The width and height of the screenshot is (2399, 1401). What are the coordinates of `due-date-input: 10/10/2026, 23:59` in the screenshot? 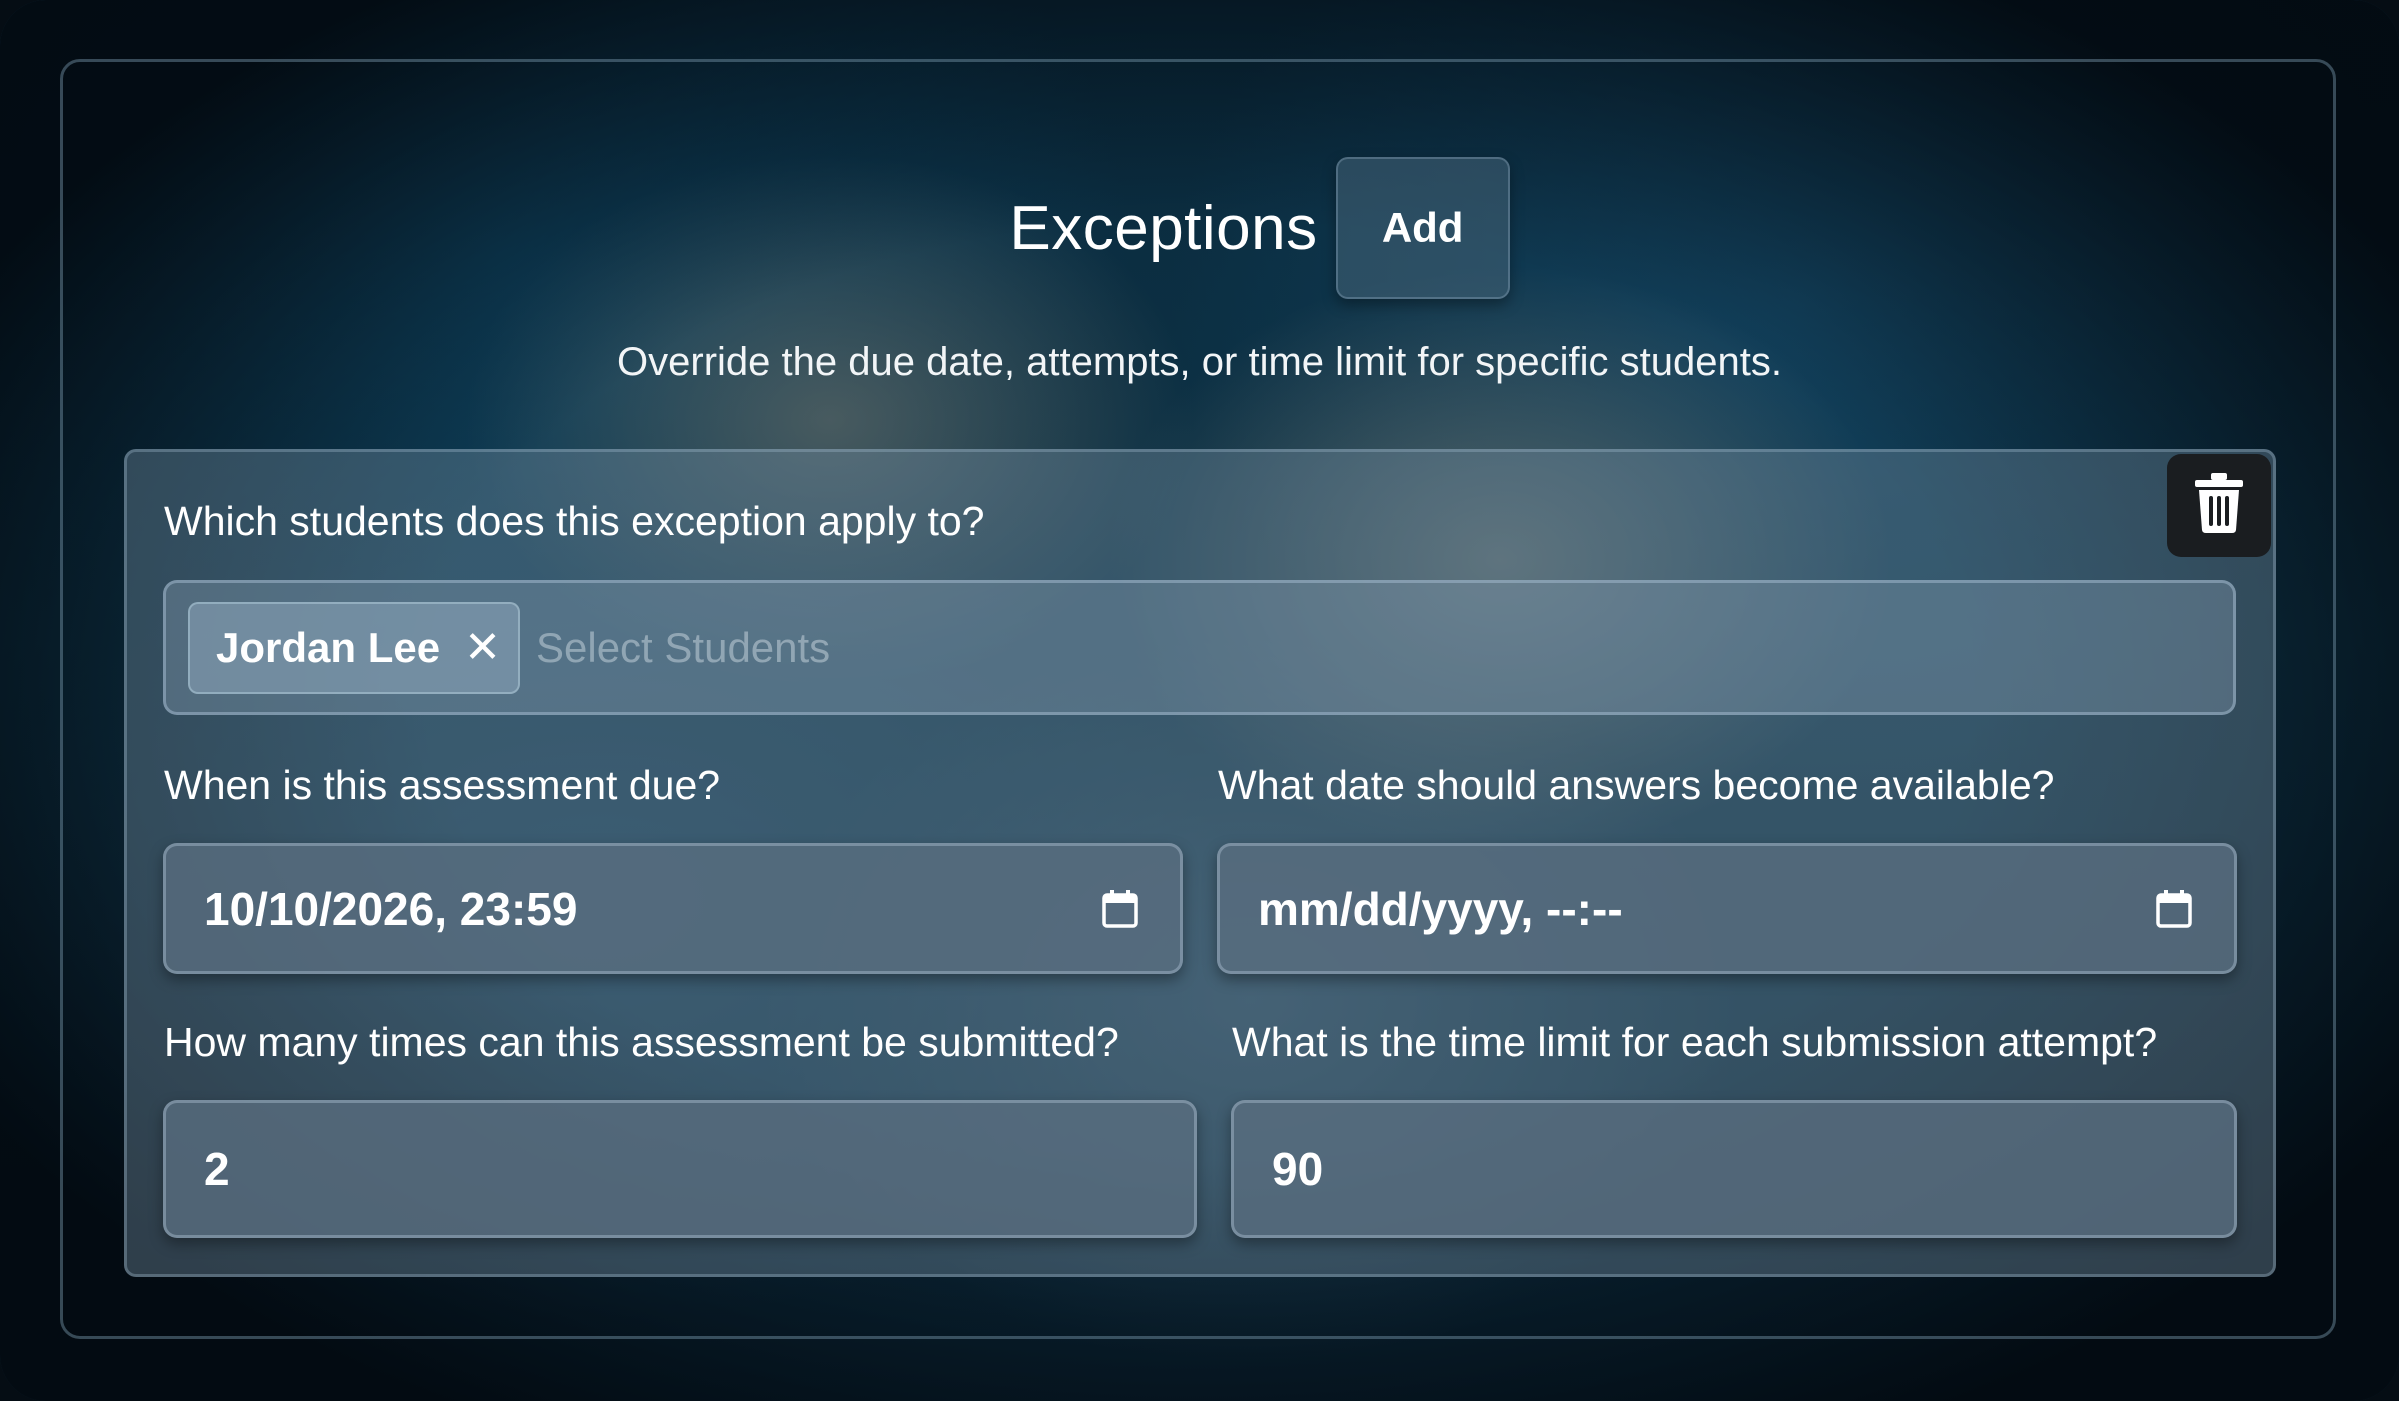 It's located at (673, 908).